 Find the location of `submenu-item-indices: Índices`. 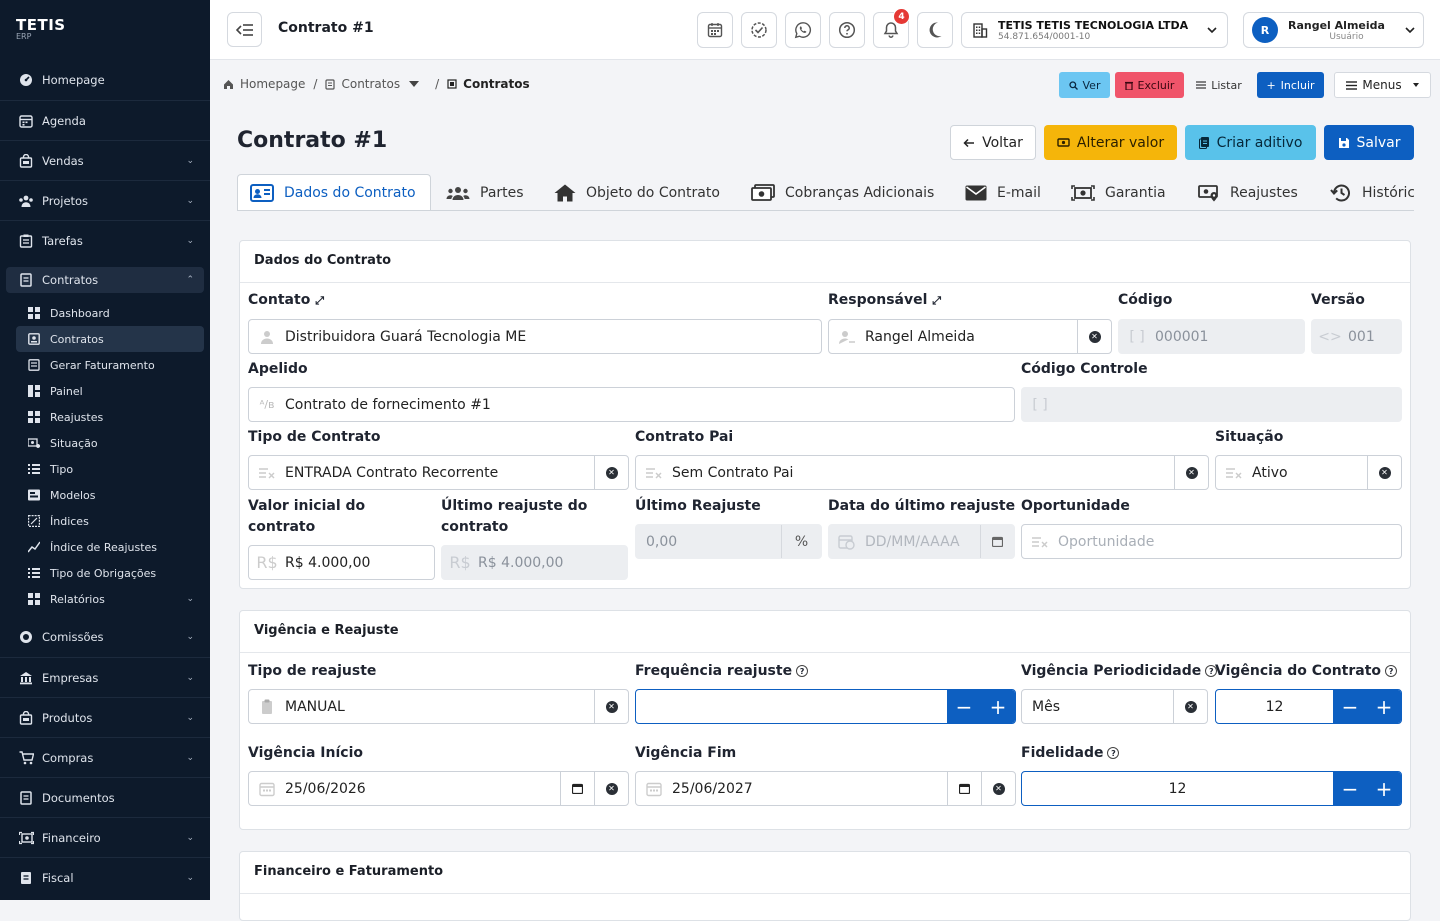

submenu-item-indices: Índices is located at coordinates (110, 521).